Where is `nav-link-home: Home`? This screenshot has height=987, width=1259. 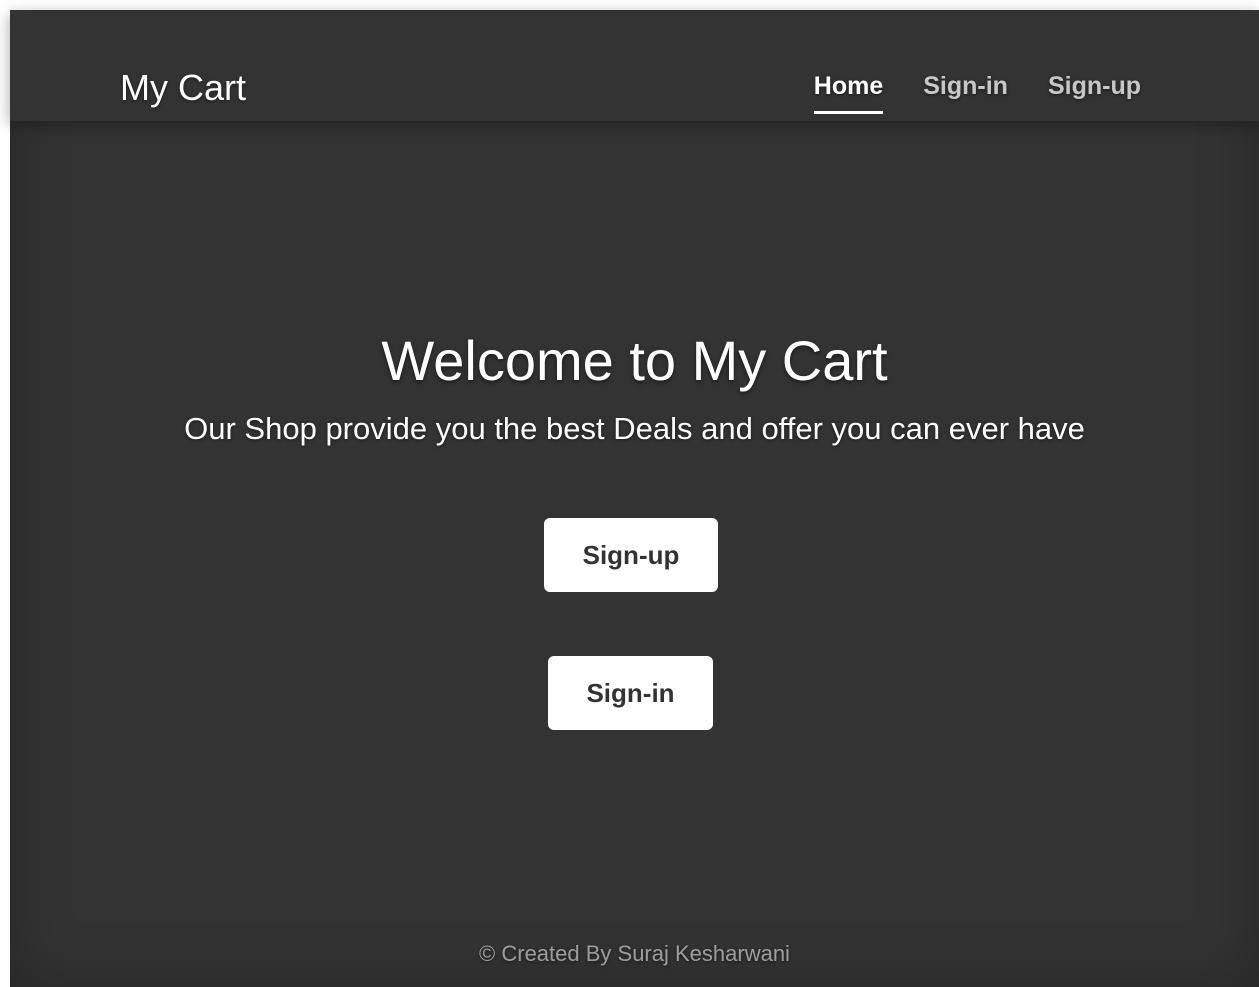 nav-link-home: Home is located at coordinates (848, 94).